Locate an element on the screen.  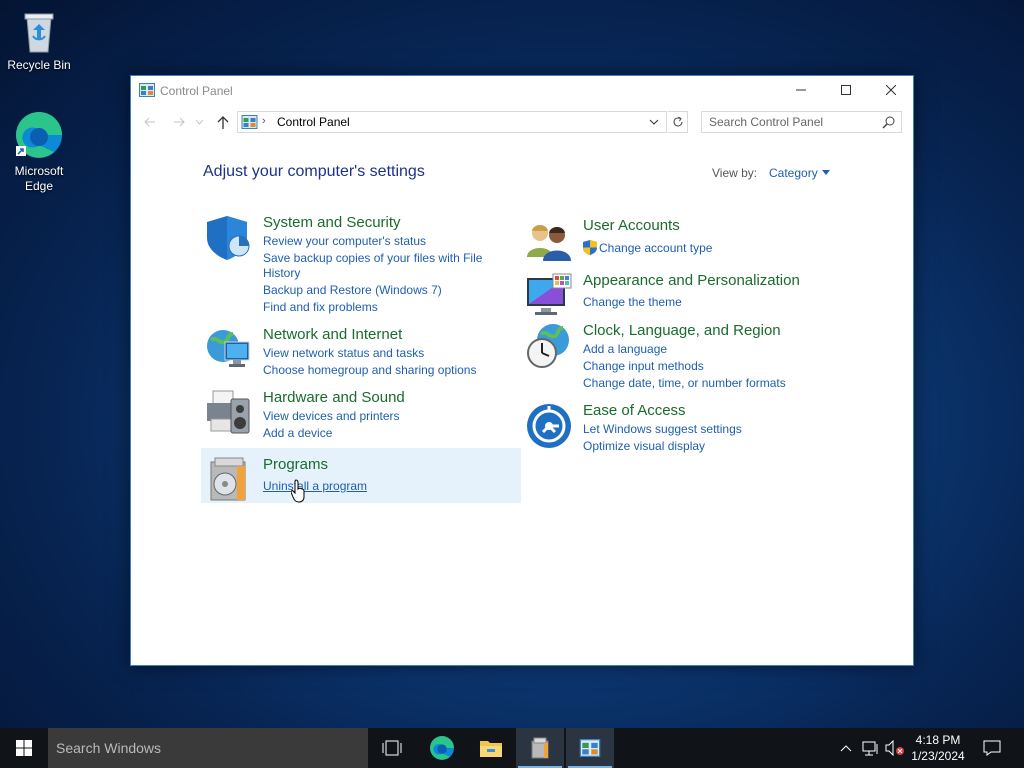
category-title: User Accounts is located at coordinates (631, 225).